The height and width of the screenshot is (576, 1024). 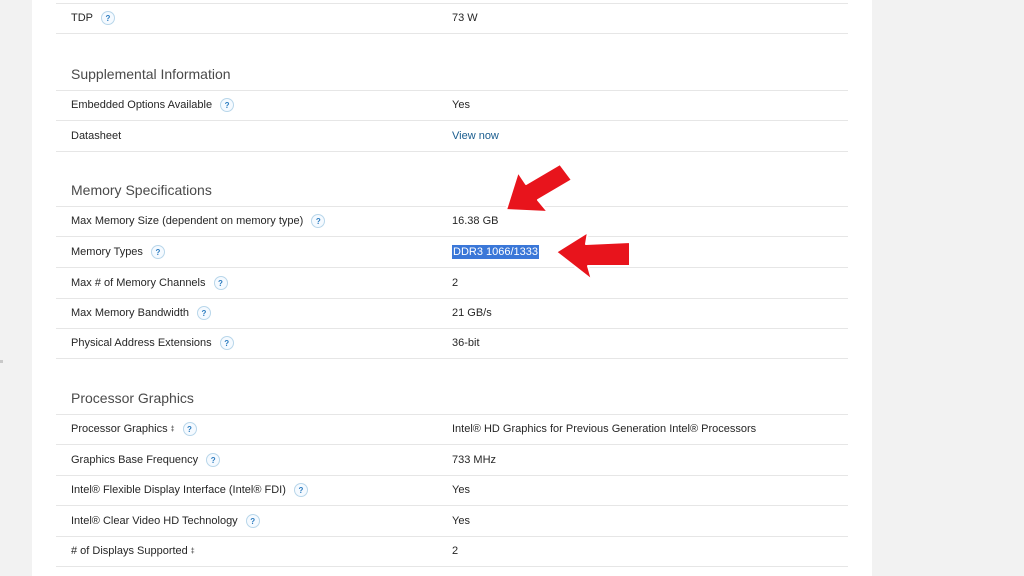 I want to click on spec-row-datasheet: Datasheet View now, so click(x=452, y=136).